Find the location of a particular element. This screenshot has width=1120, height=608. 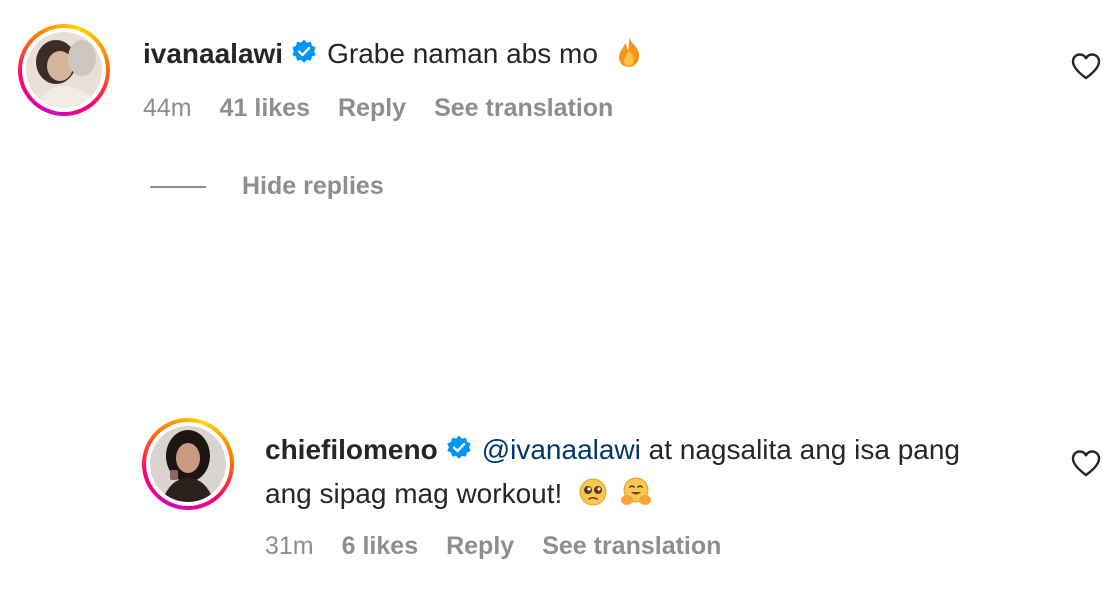

reply-like-heart-icon is located at coordinates (1086, 463).